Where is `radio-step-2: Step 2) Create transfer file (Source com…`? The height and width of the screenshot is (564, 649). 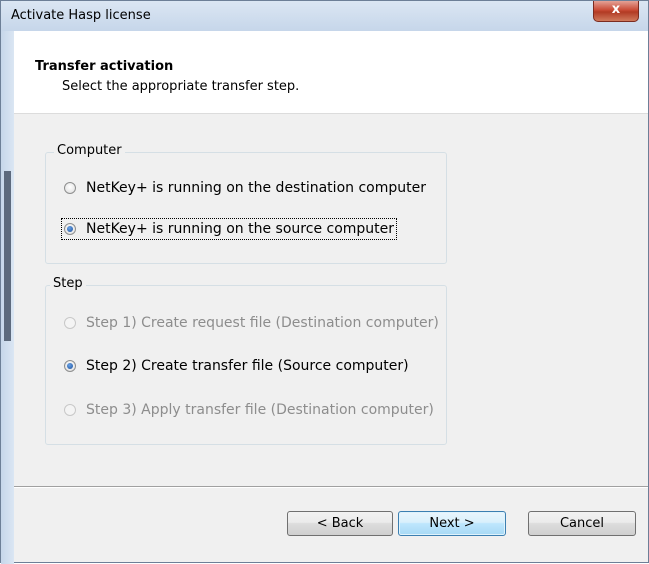
radio-step-2: Step 2) Create transfer file (Source com… is located at coordinates (236, 366).